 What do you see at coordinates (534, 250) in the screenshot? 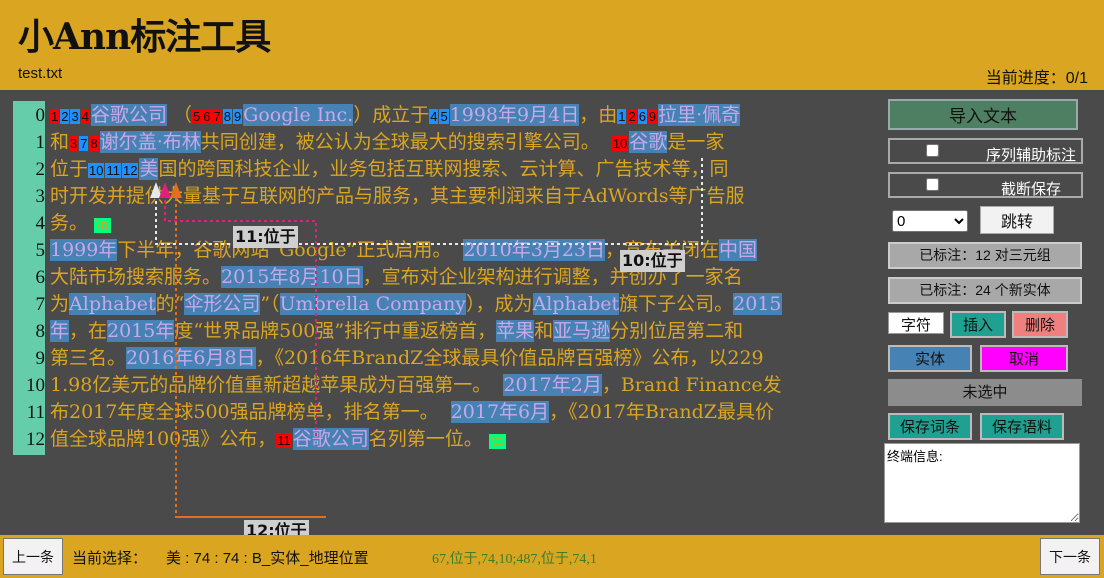
I see `entity-span: 2010年3月23日` at bounding box center [534, 250].